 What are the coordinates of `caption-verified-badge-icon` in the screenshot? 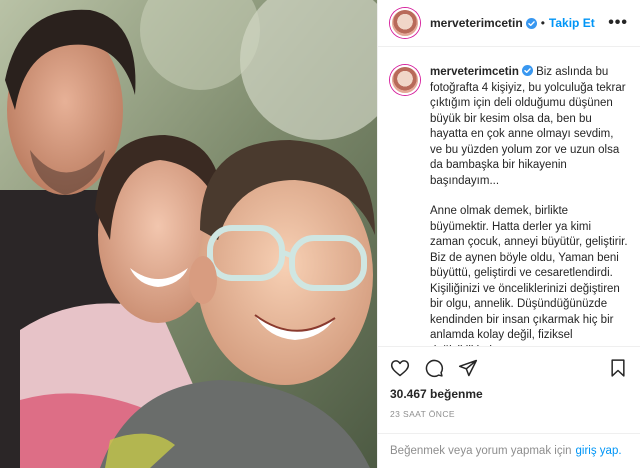 It's located at (527, 71).